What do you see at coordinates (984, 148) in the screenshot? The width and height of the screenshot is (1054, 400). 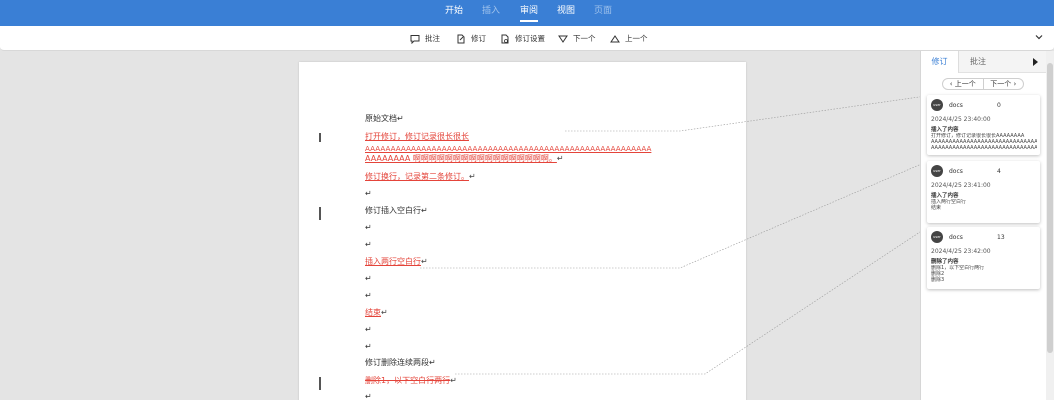 I see `card-body-line: AAAAAAAAAAAAAAAAAAAAAAAAAAAAAAAAAA` at bounding box center [984, 148].